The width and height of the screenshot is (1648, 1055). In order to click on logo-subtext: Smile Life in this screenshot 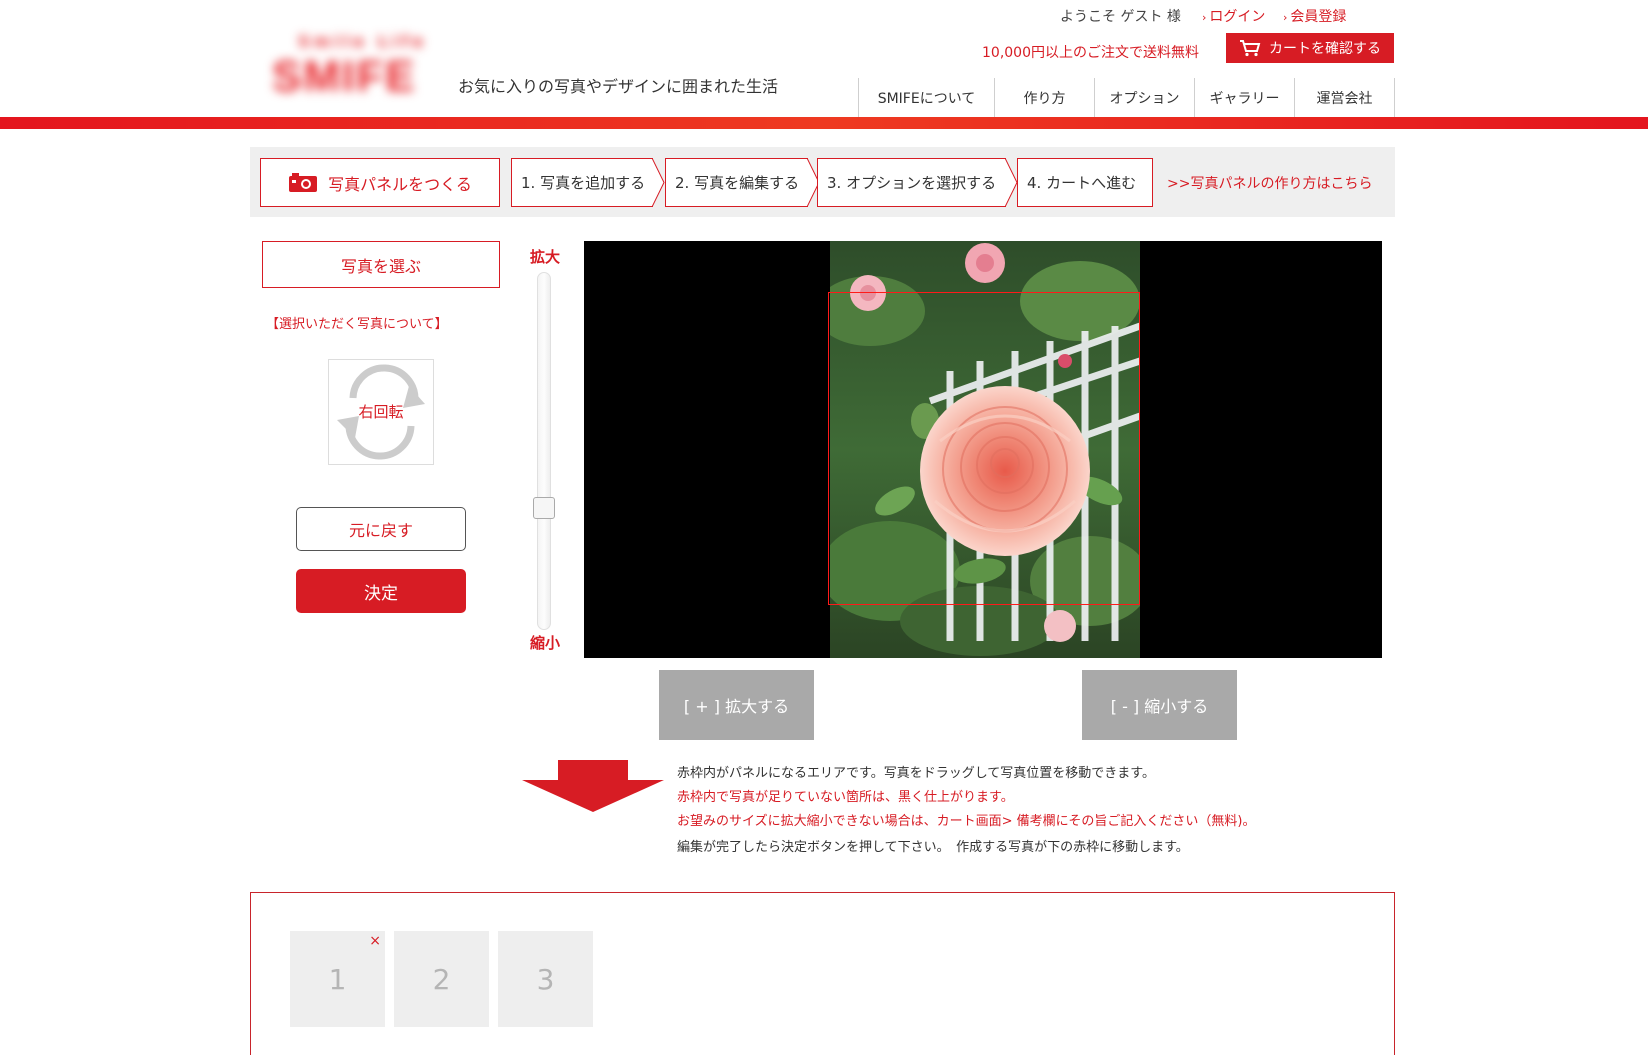, I will do `click(363, 41)`.